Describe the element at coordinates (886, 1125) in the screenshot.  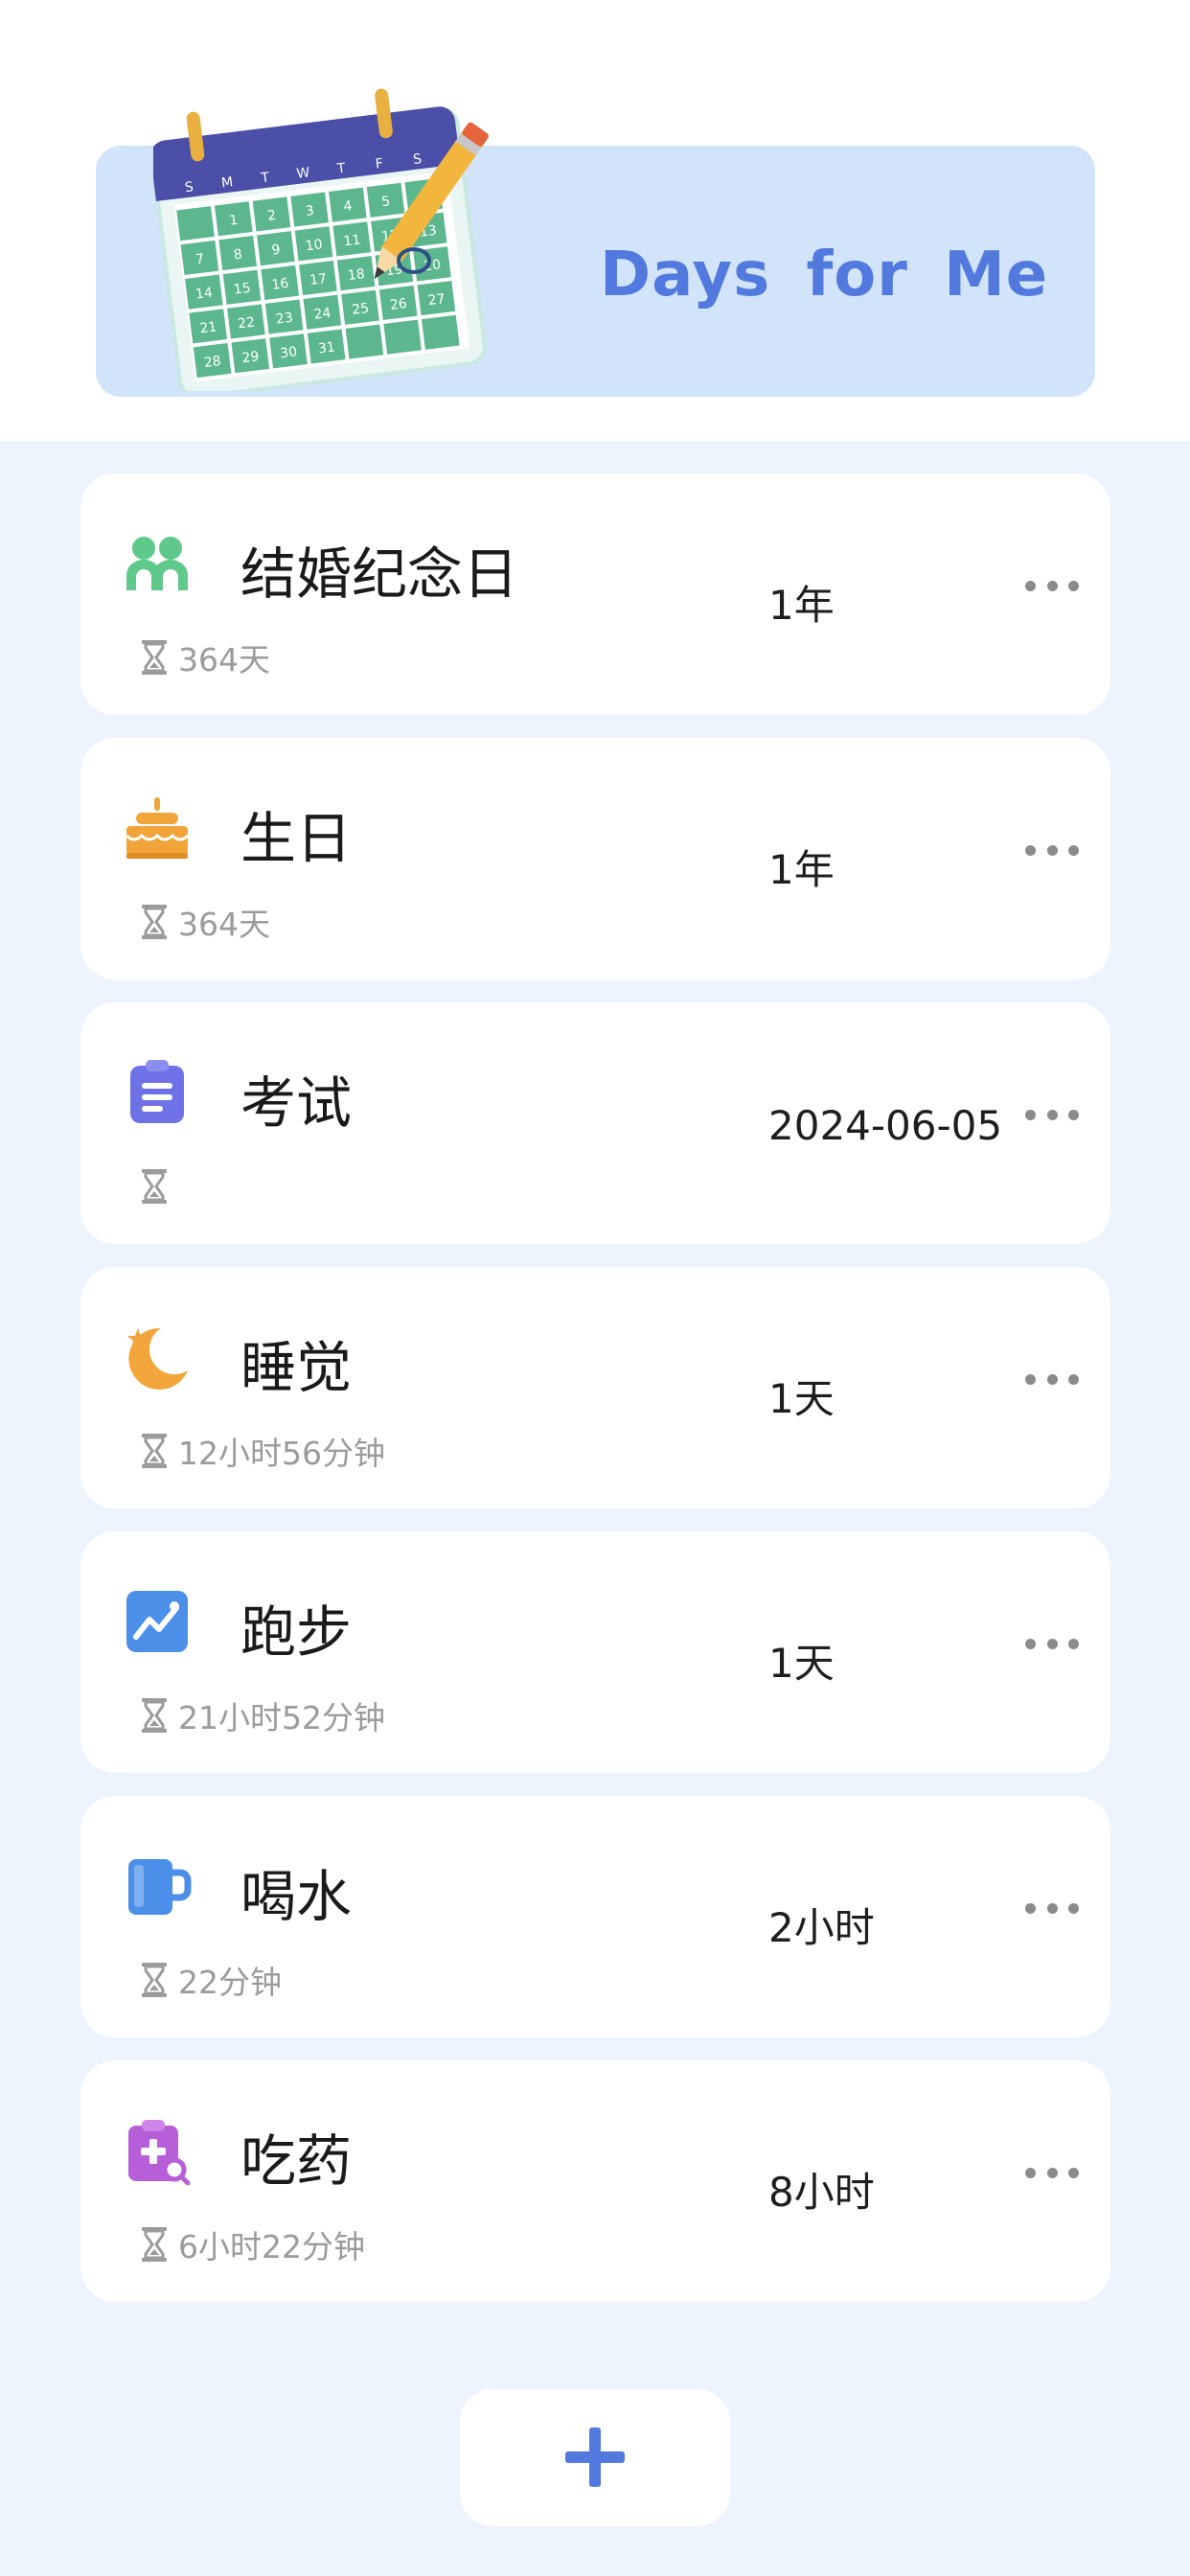
I see `event-interval: 2024-06-05` at that location.